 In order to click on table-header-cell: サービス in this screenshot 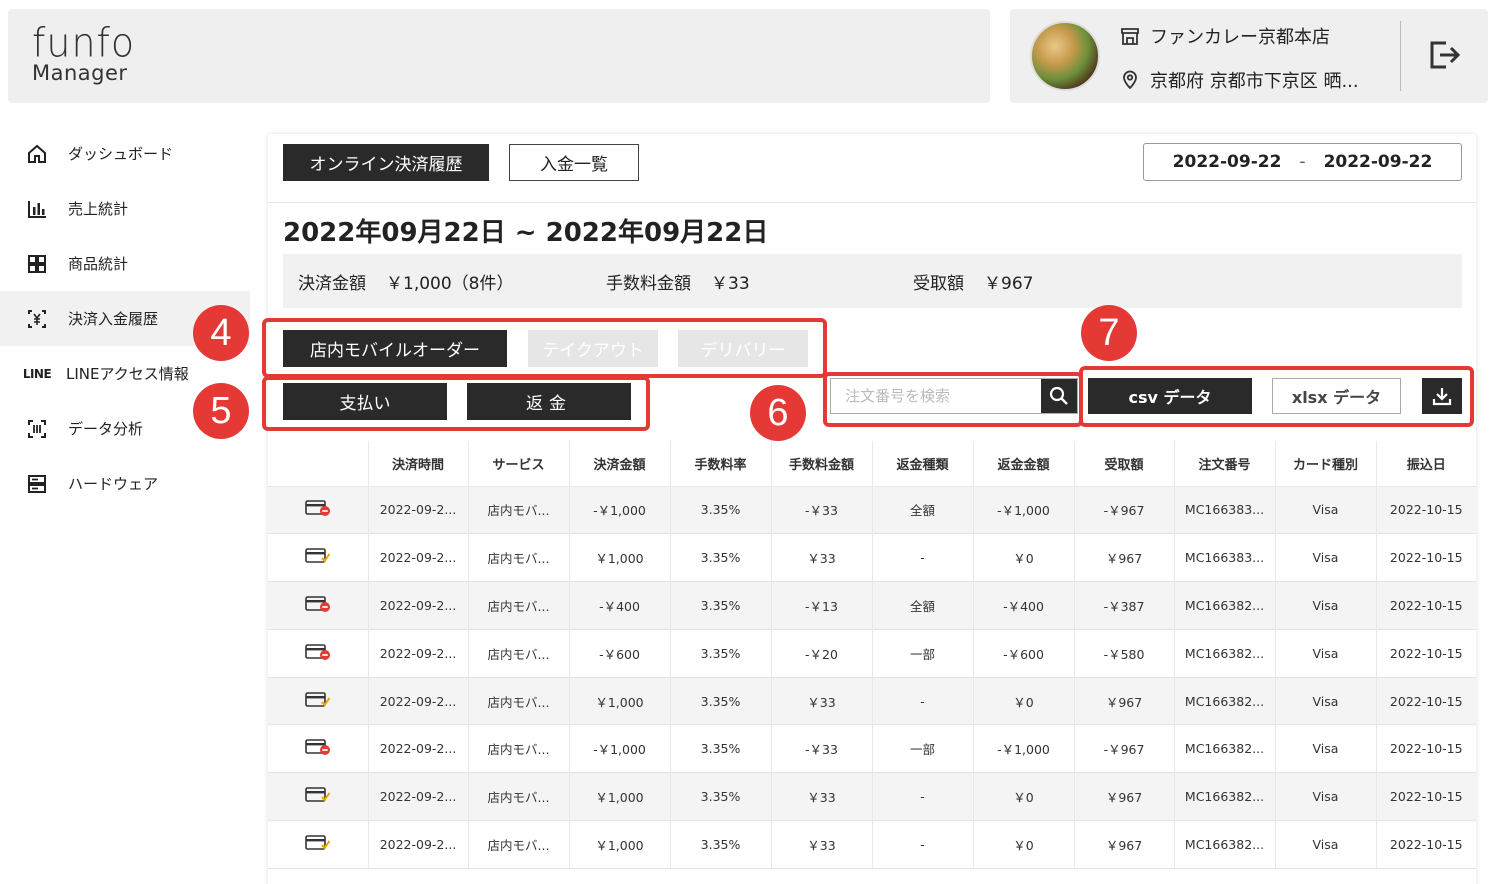, I will do `click(519, 464)`.